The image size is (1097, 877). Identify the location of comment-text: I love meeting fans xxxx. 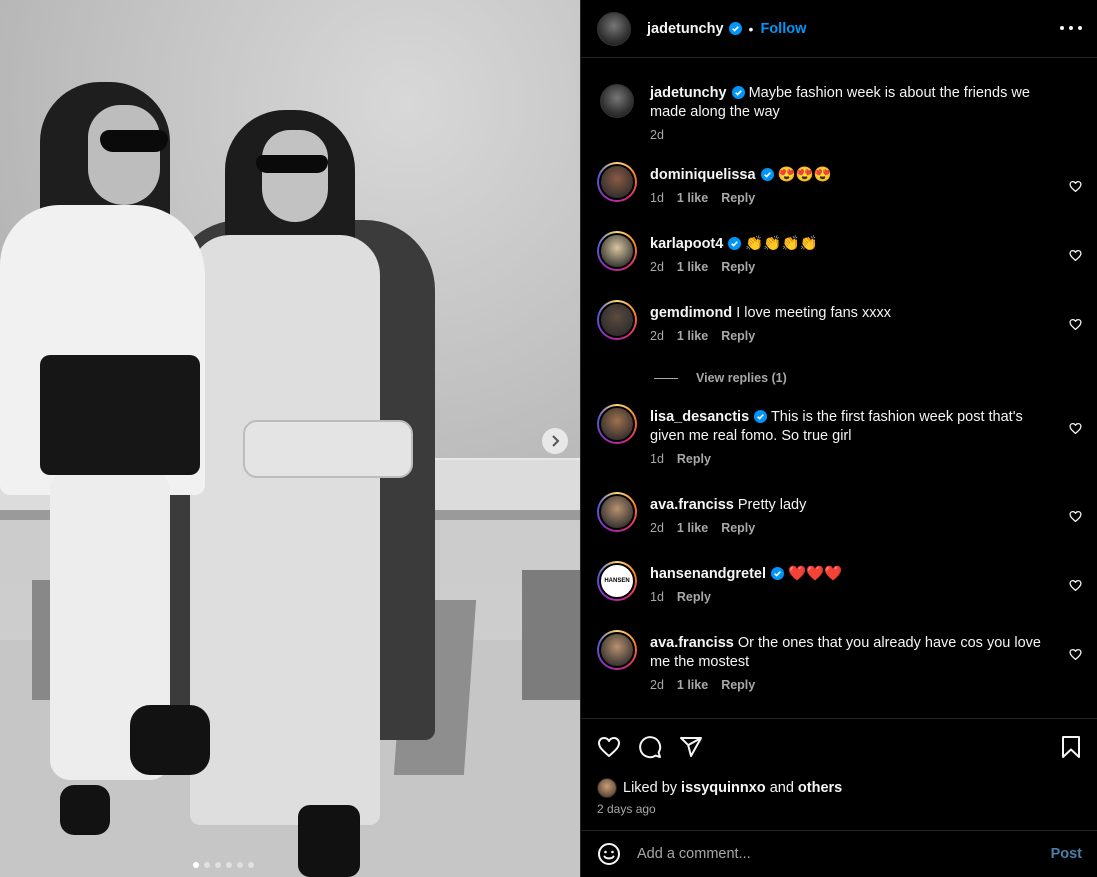
(813, 313).